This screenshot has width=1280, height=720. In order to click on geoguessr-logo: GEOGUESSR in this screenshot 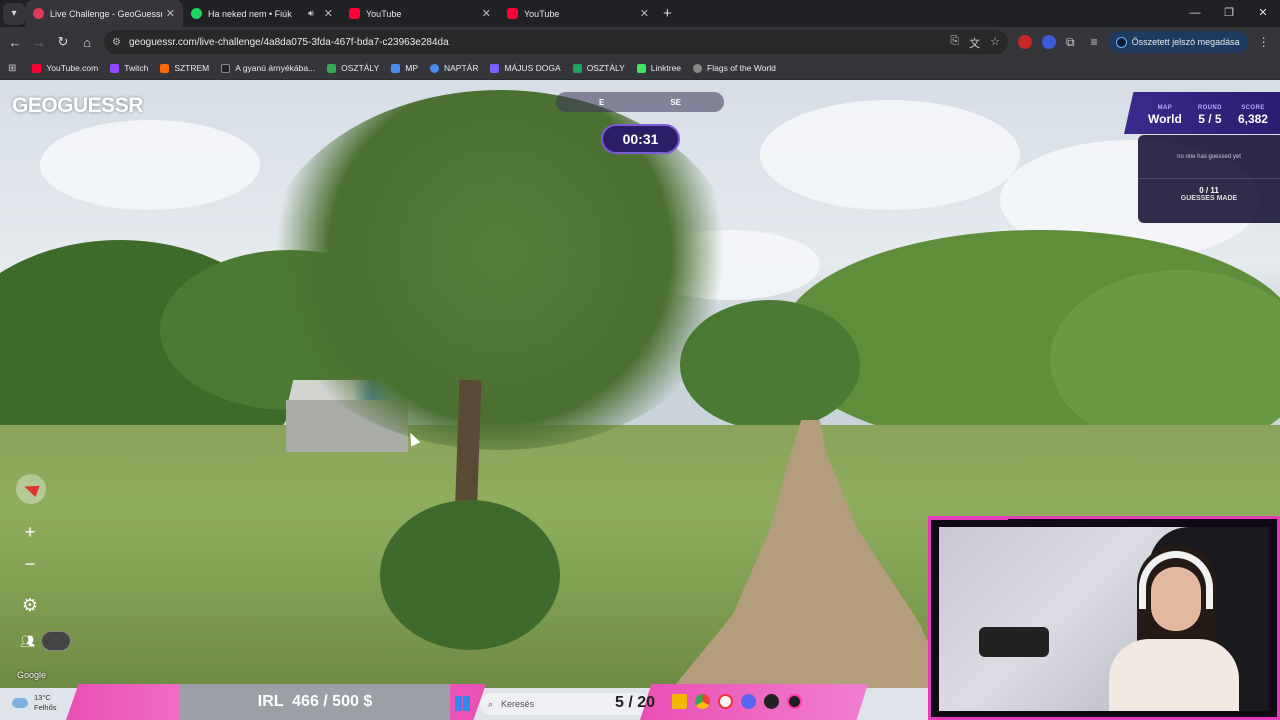, I will do `click(77, 106)`.